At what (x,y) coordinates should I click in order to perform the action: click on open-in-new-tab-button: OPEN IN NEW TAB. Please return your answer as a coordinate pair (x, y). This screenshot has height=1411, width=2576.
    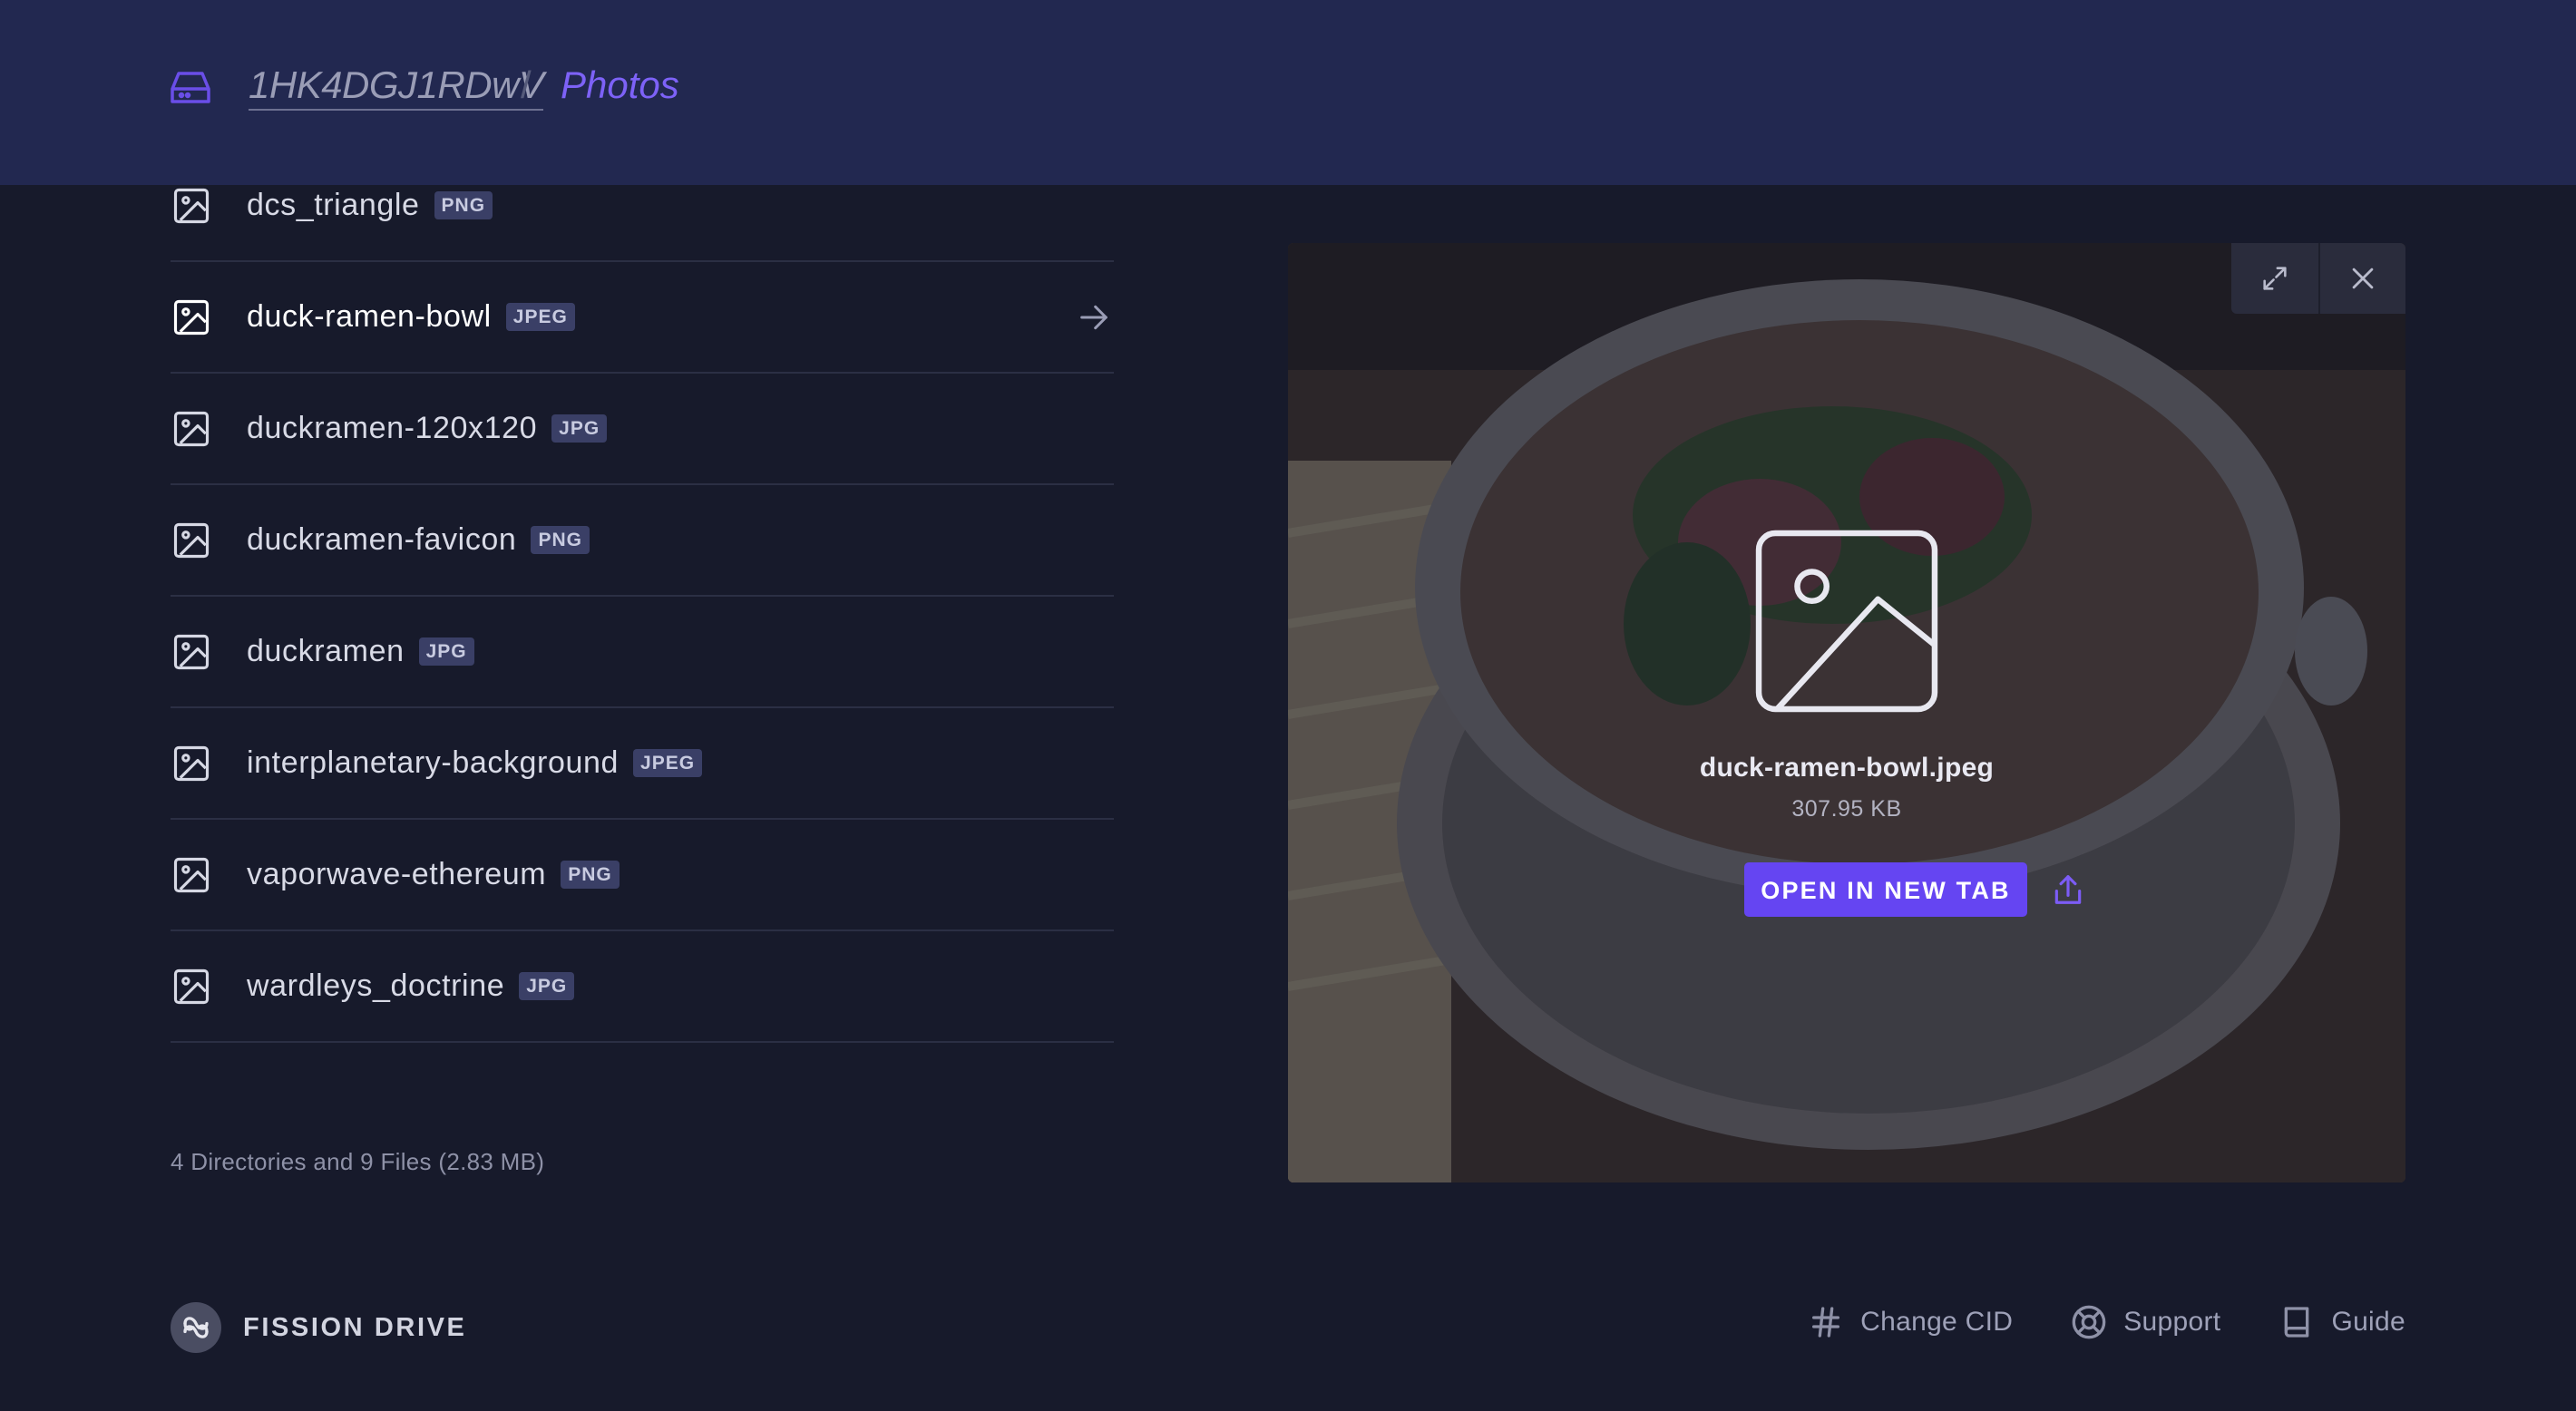
    Looking at the image, I should click on (1885, 889).